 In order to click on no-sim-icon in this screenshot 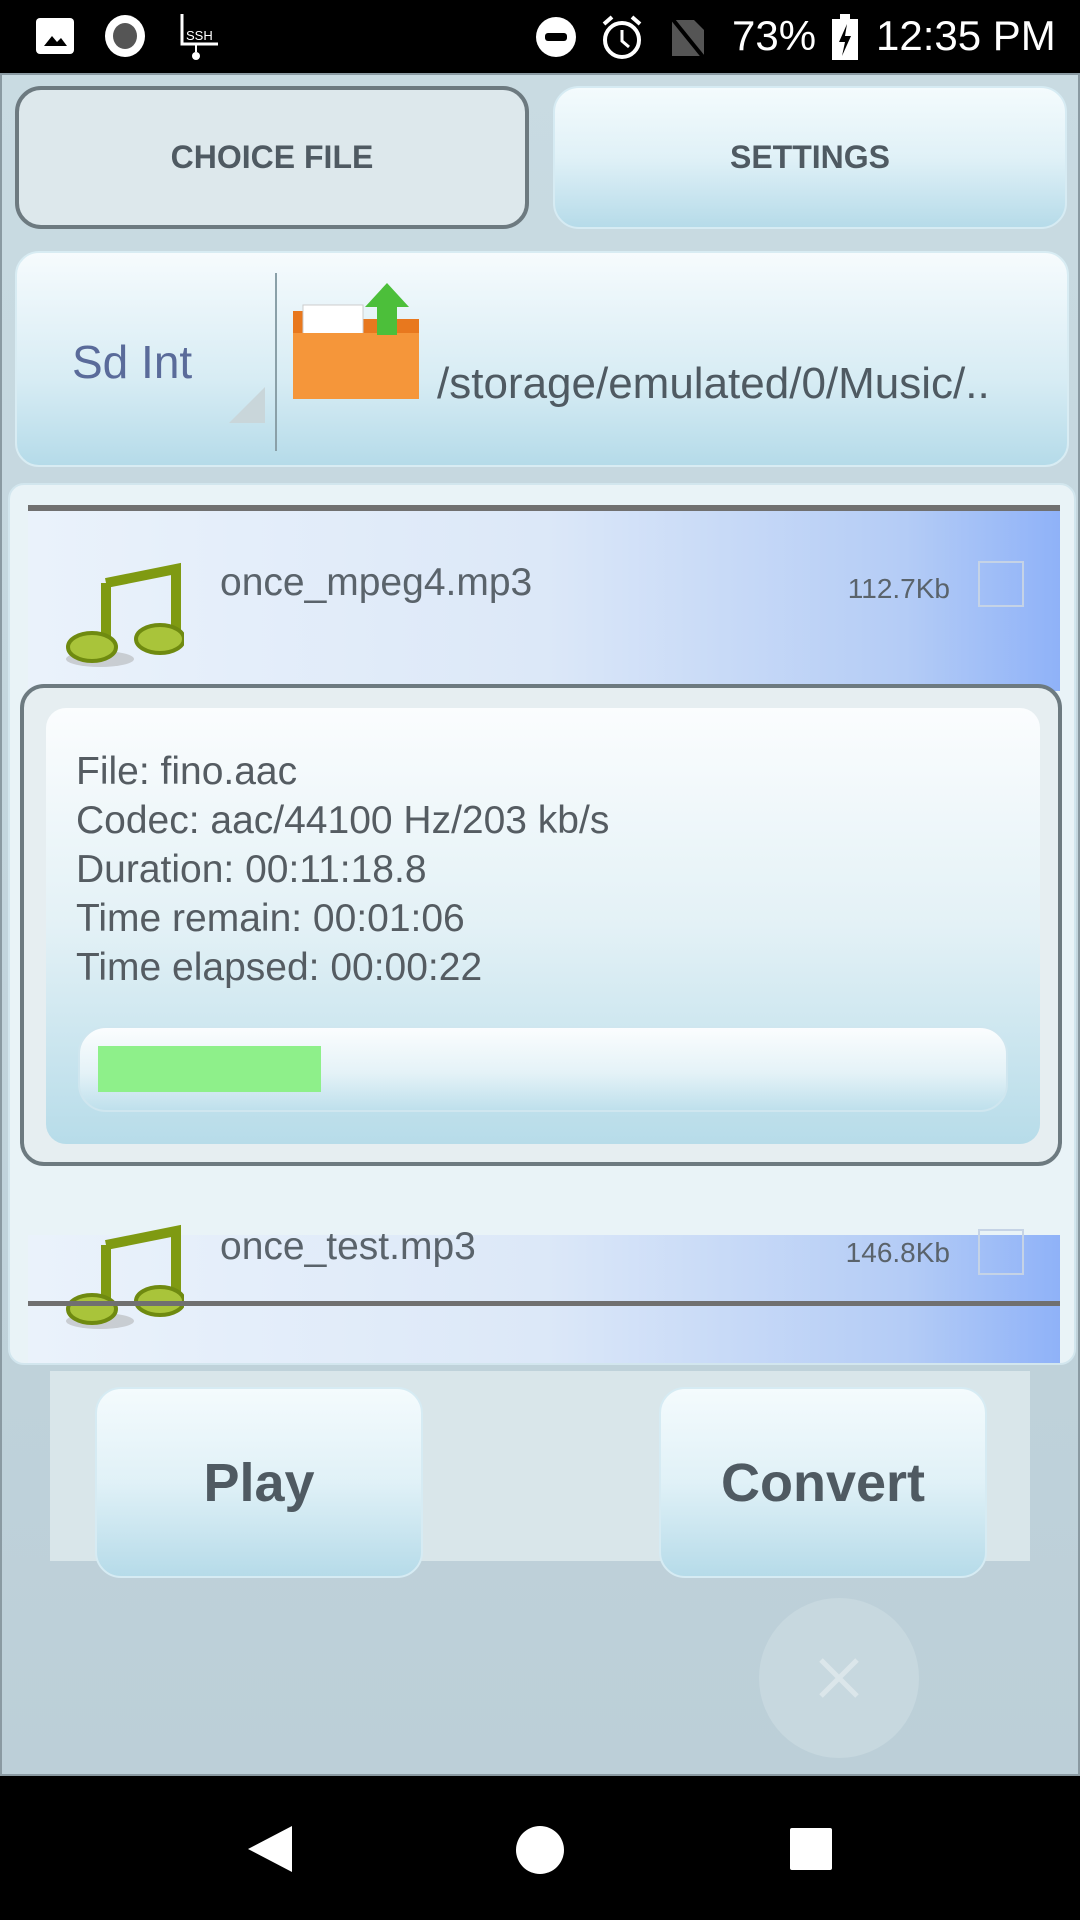, I will do `click(688, 37)`.